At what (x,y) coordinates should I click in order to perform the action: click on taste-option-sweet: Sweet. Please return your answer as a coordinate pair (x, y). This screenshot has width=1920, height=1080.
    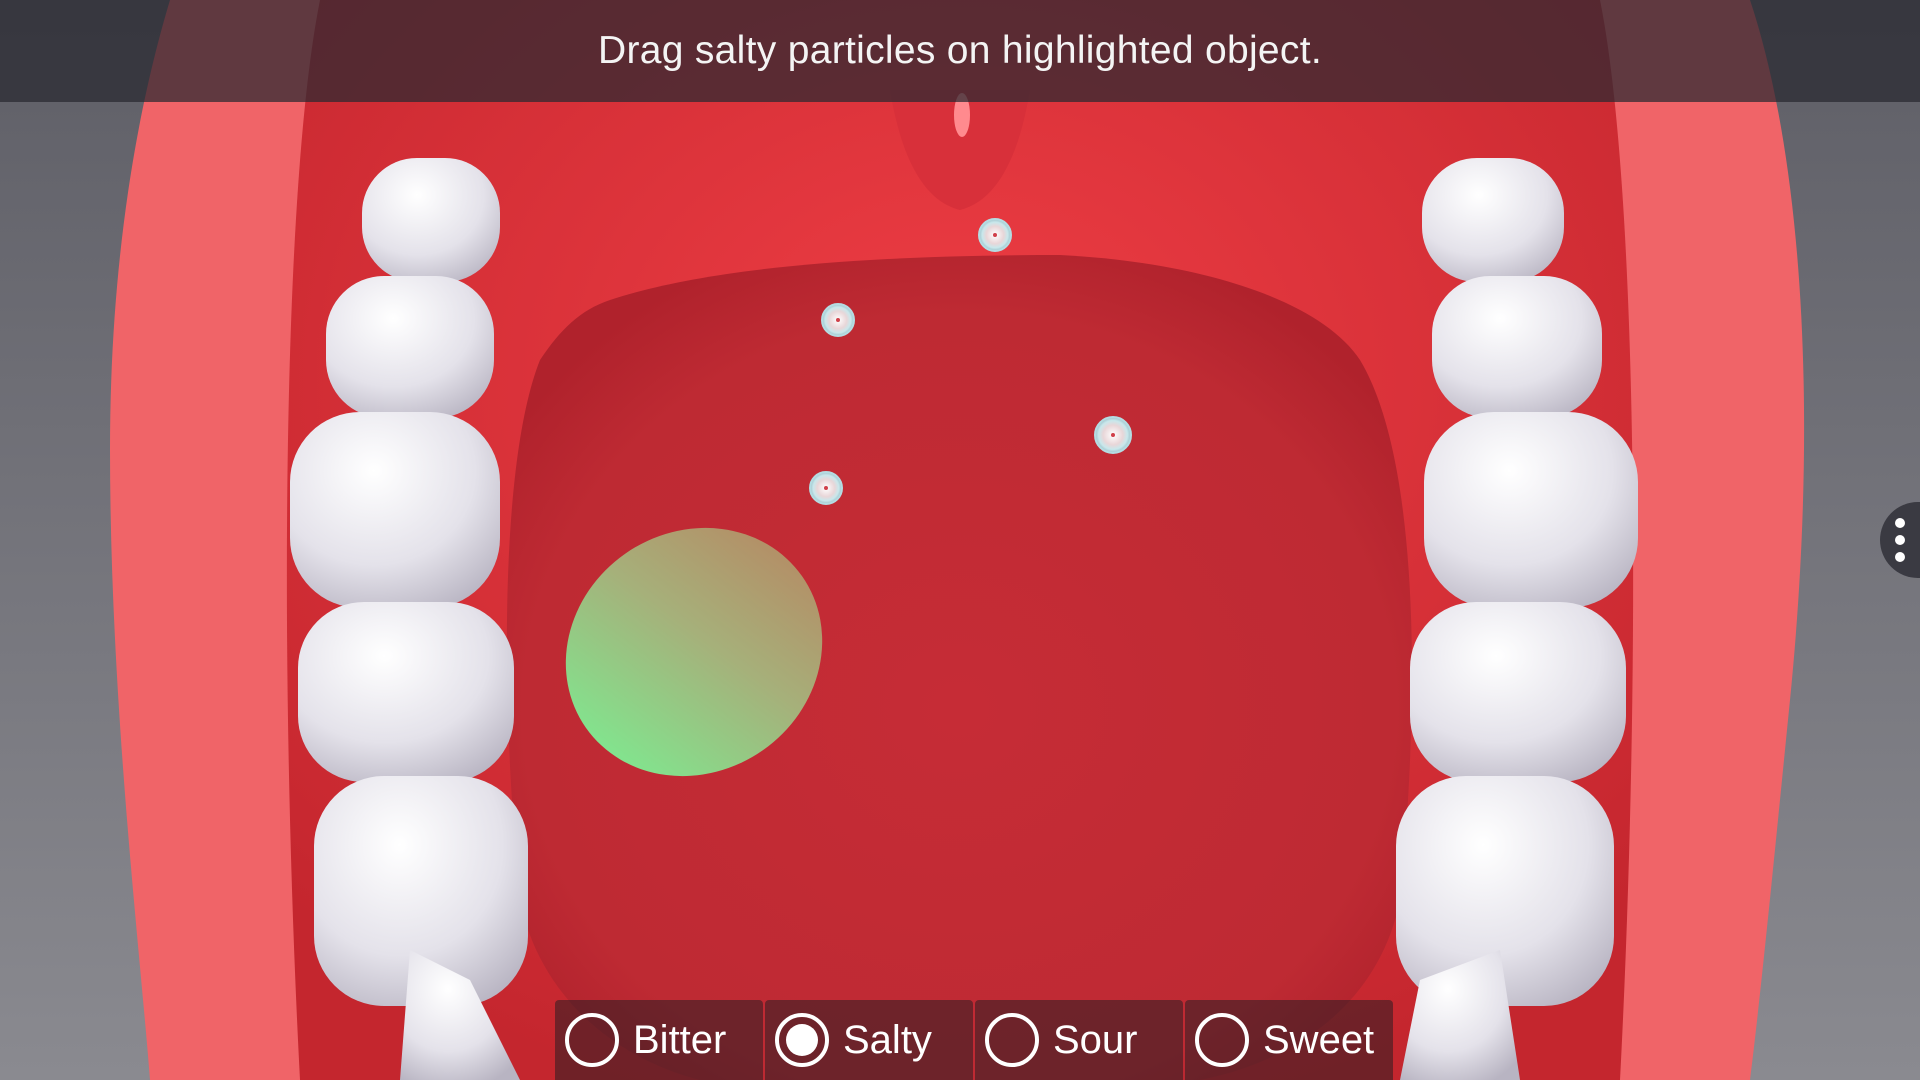
    Looking at the image, I should click on (1289, 1040).